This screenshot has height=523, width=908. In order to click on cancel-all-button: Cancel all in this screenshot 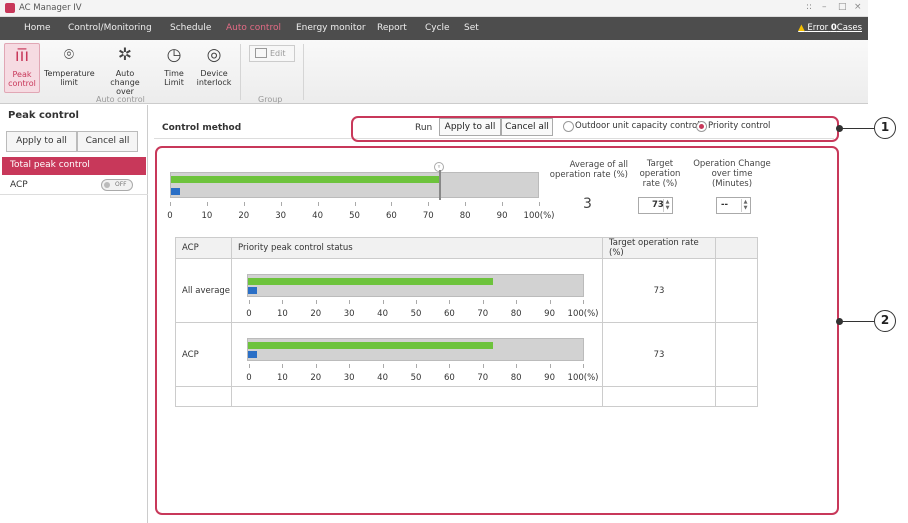, I will do `click(527, 127)`.